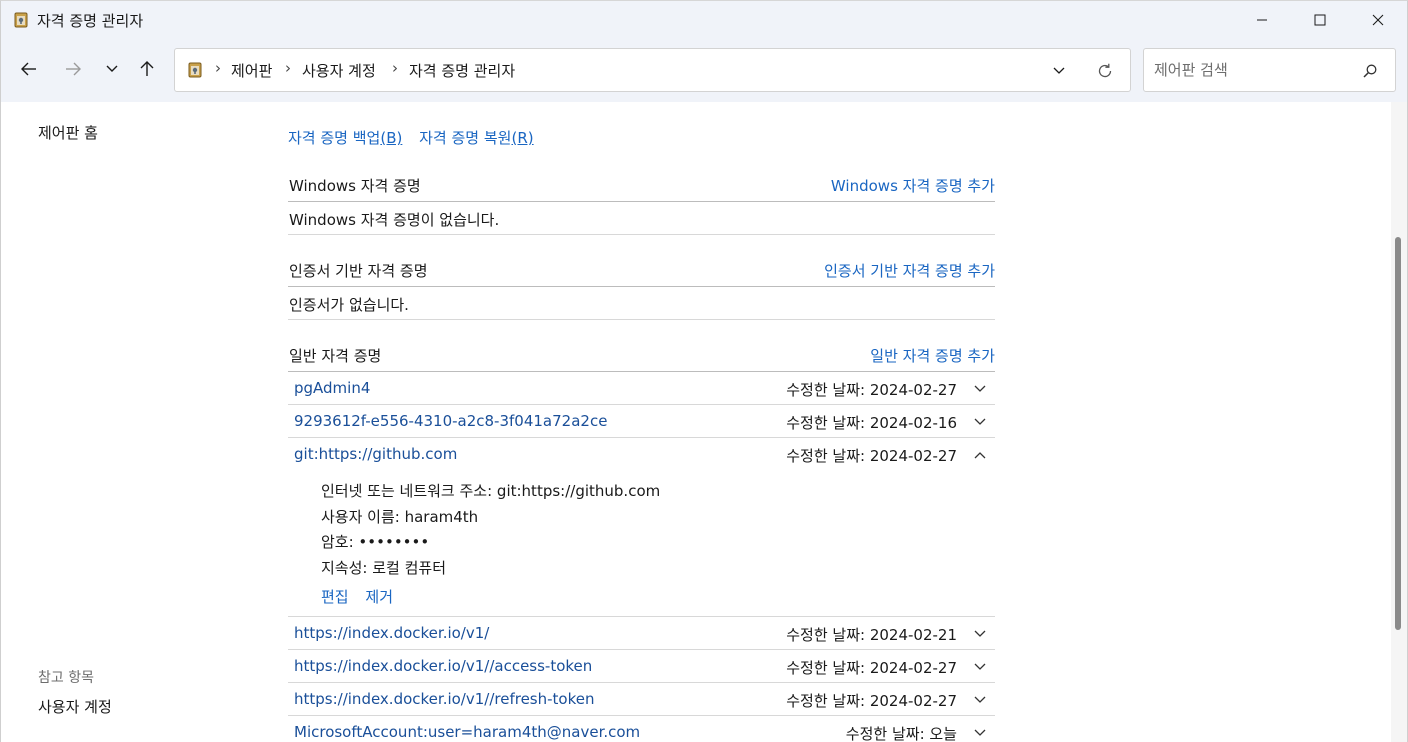 This screenshot has height=742, width=1408. What do you see at coordinates (90, 21) in the screenshot?
I see `window-title: 자격 증명 관리자` at bounding box center [90, 21].